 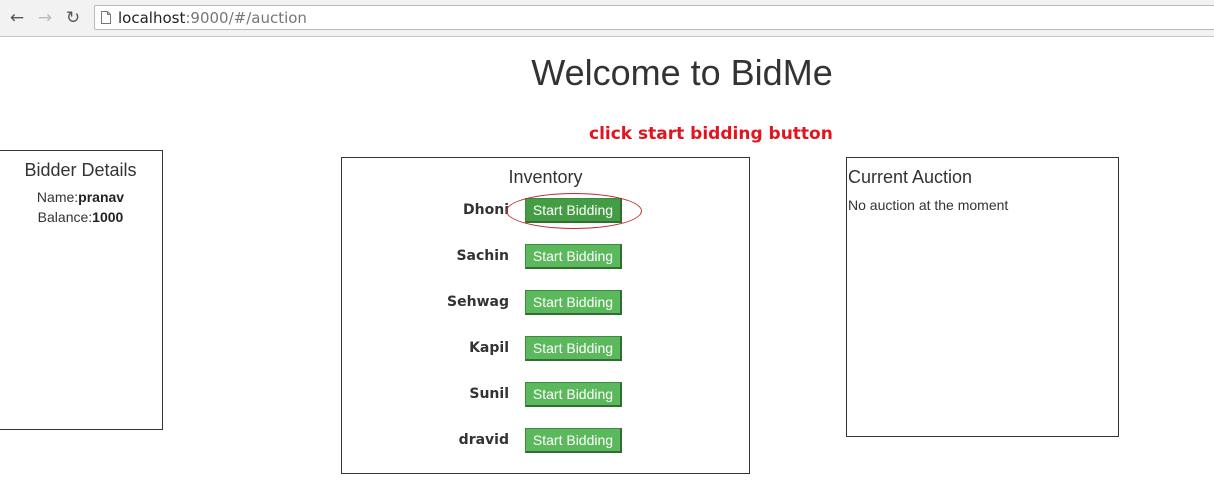 I want to click on inventory-item: Sehwag Start Bidding, so click(x=545, y=303).